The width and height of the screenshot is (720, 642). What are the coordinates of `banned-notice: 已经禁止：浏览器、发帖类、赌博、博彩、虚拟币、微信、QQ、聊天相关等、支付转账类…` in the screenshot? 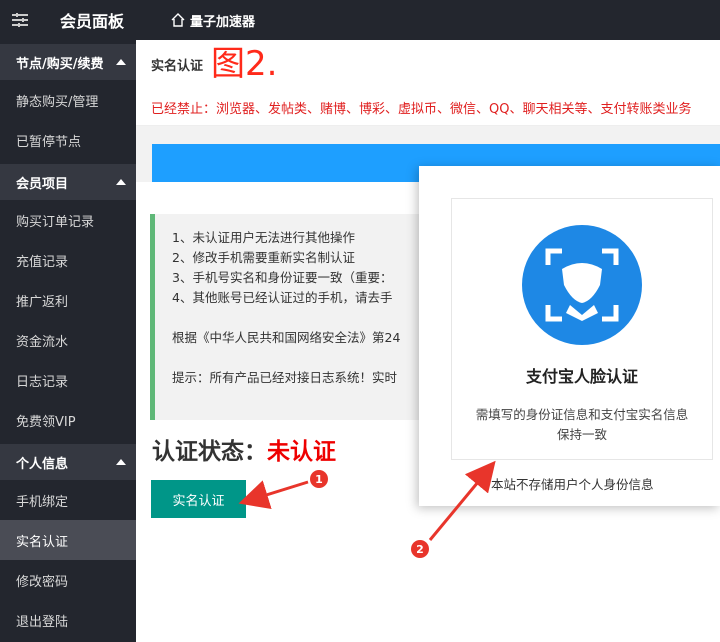 It's located at (428, 108).